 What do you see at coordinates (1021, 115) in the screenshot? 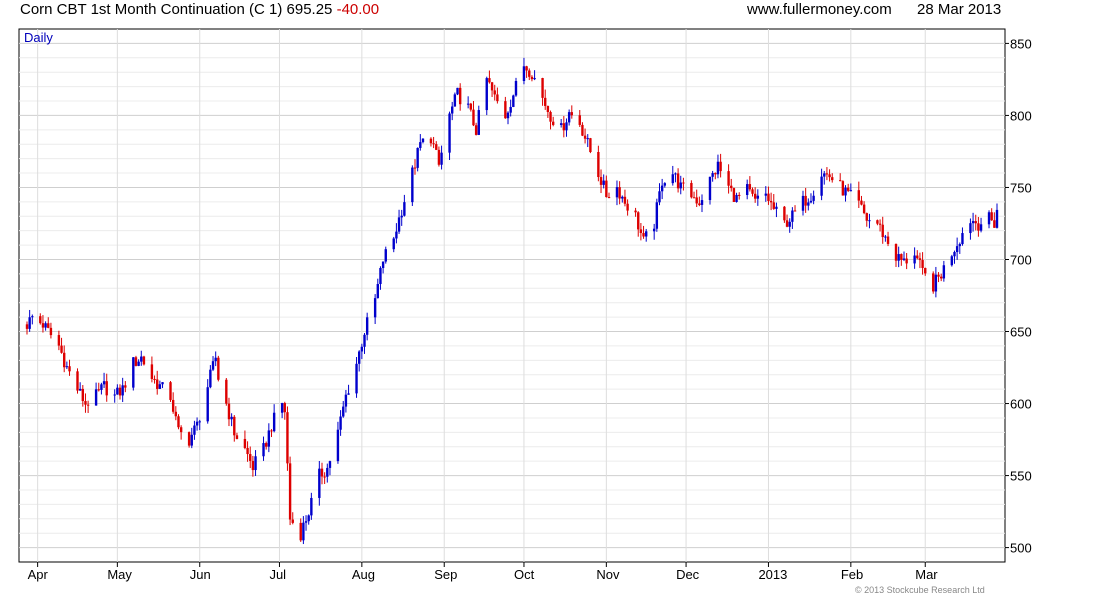
I see `y-tick-label: 800` at bounding box center [1021, 115].